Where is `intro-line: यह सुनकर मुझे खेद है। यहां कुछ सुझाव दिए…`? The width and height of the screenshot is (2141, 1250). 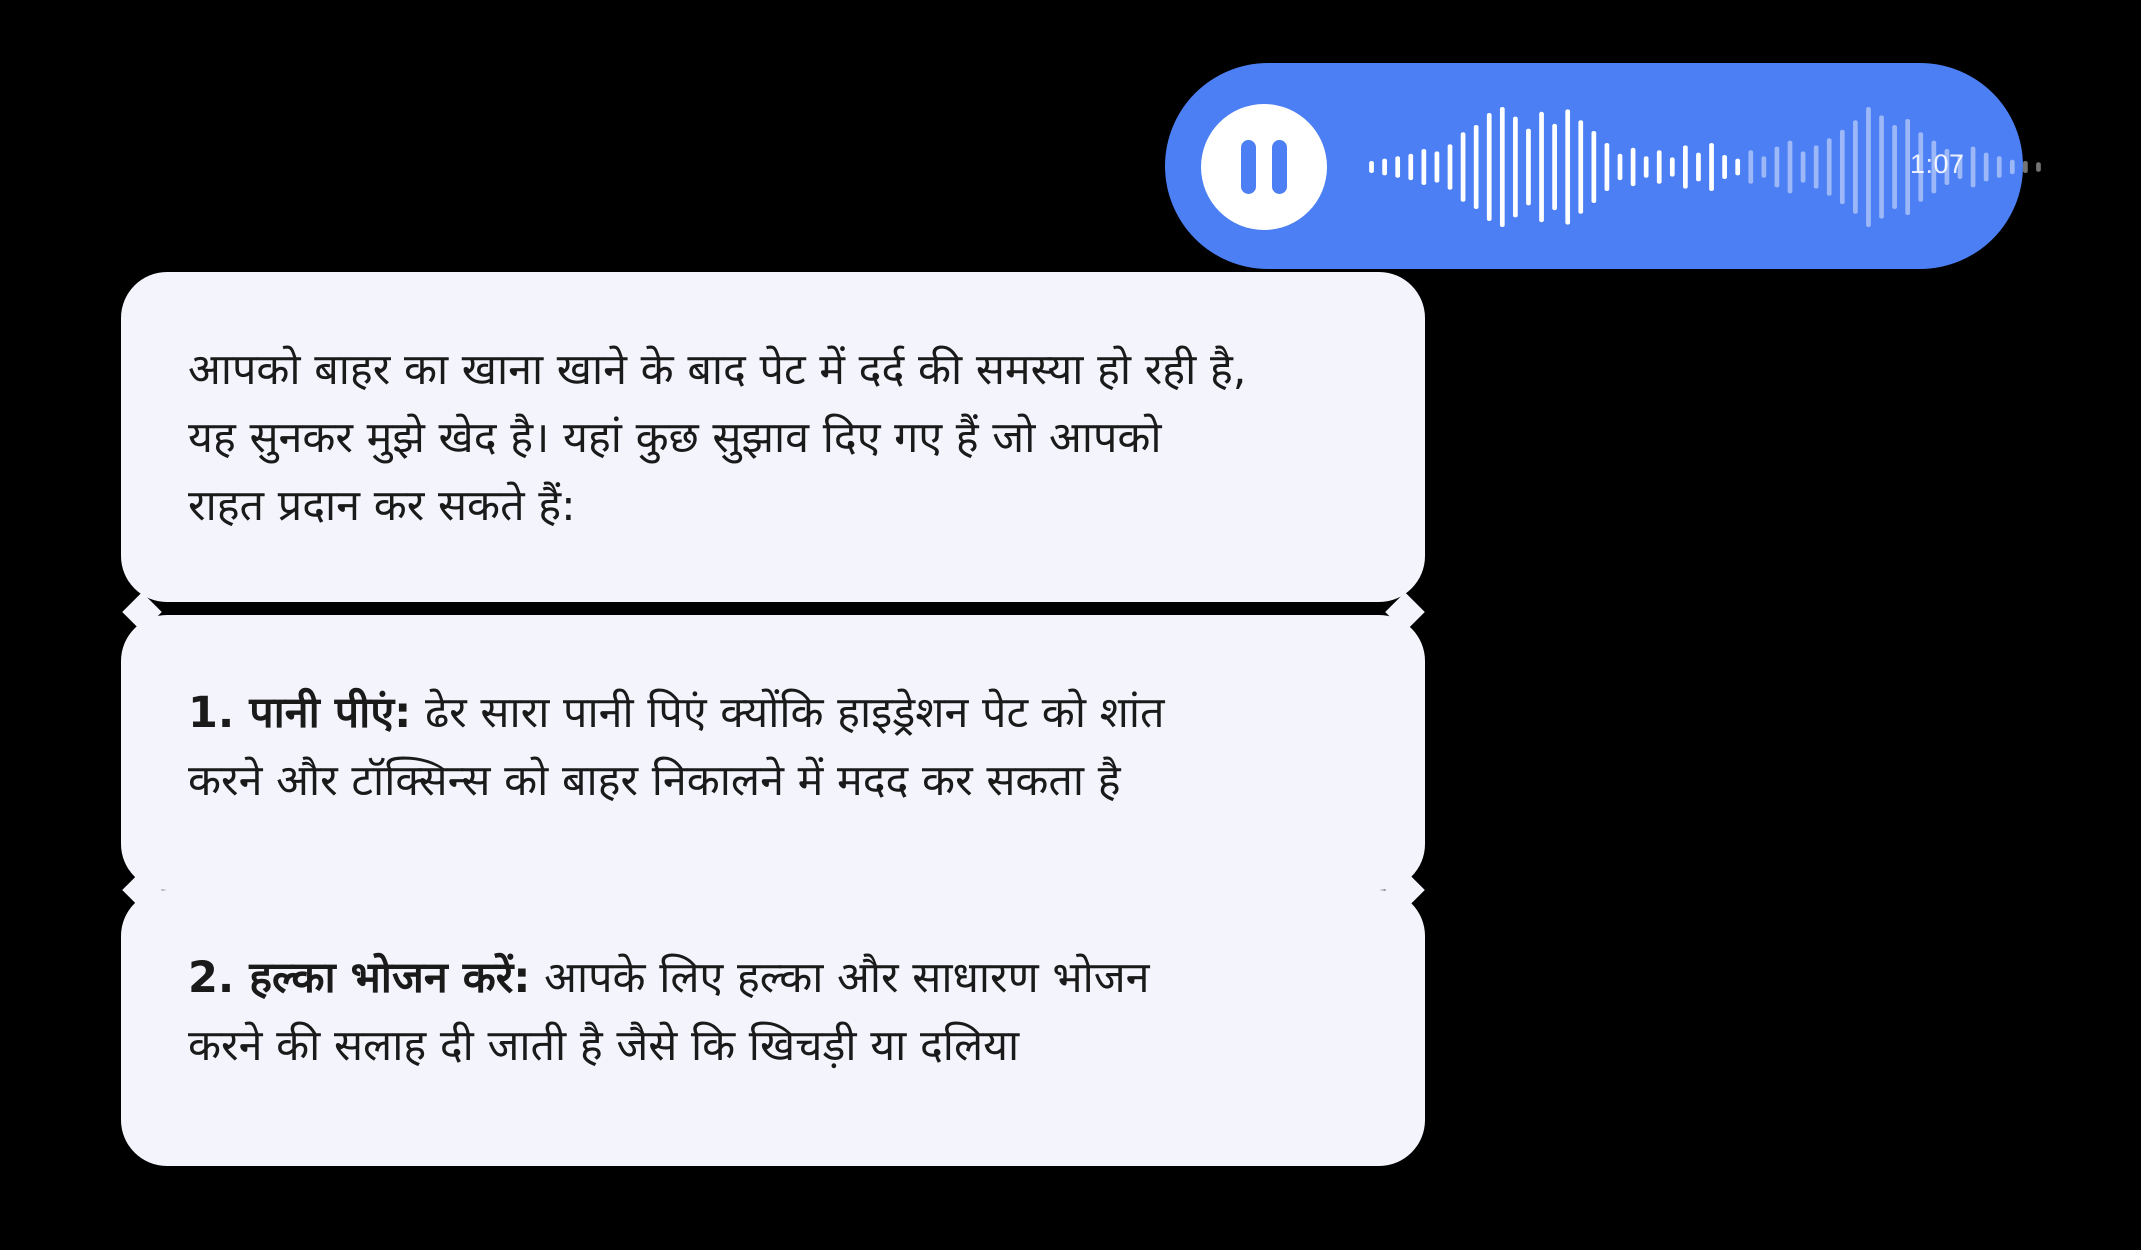
intro-line: यह सुनकर मुझे खेद है। यहां कुछ सुझाव दिए… is located at coordinates (675, 438).